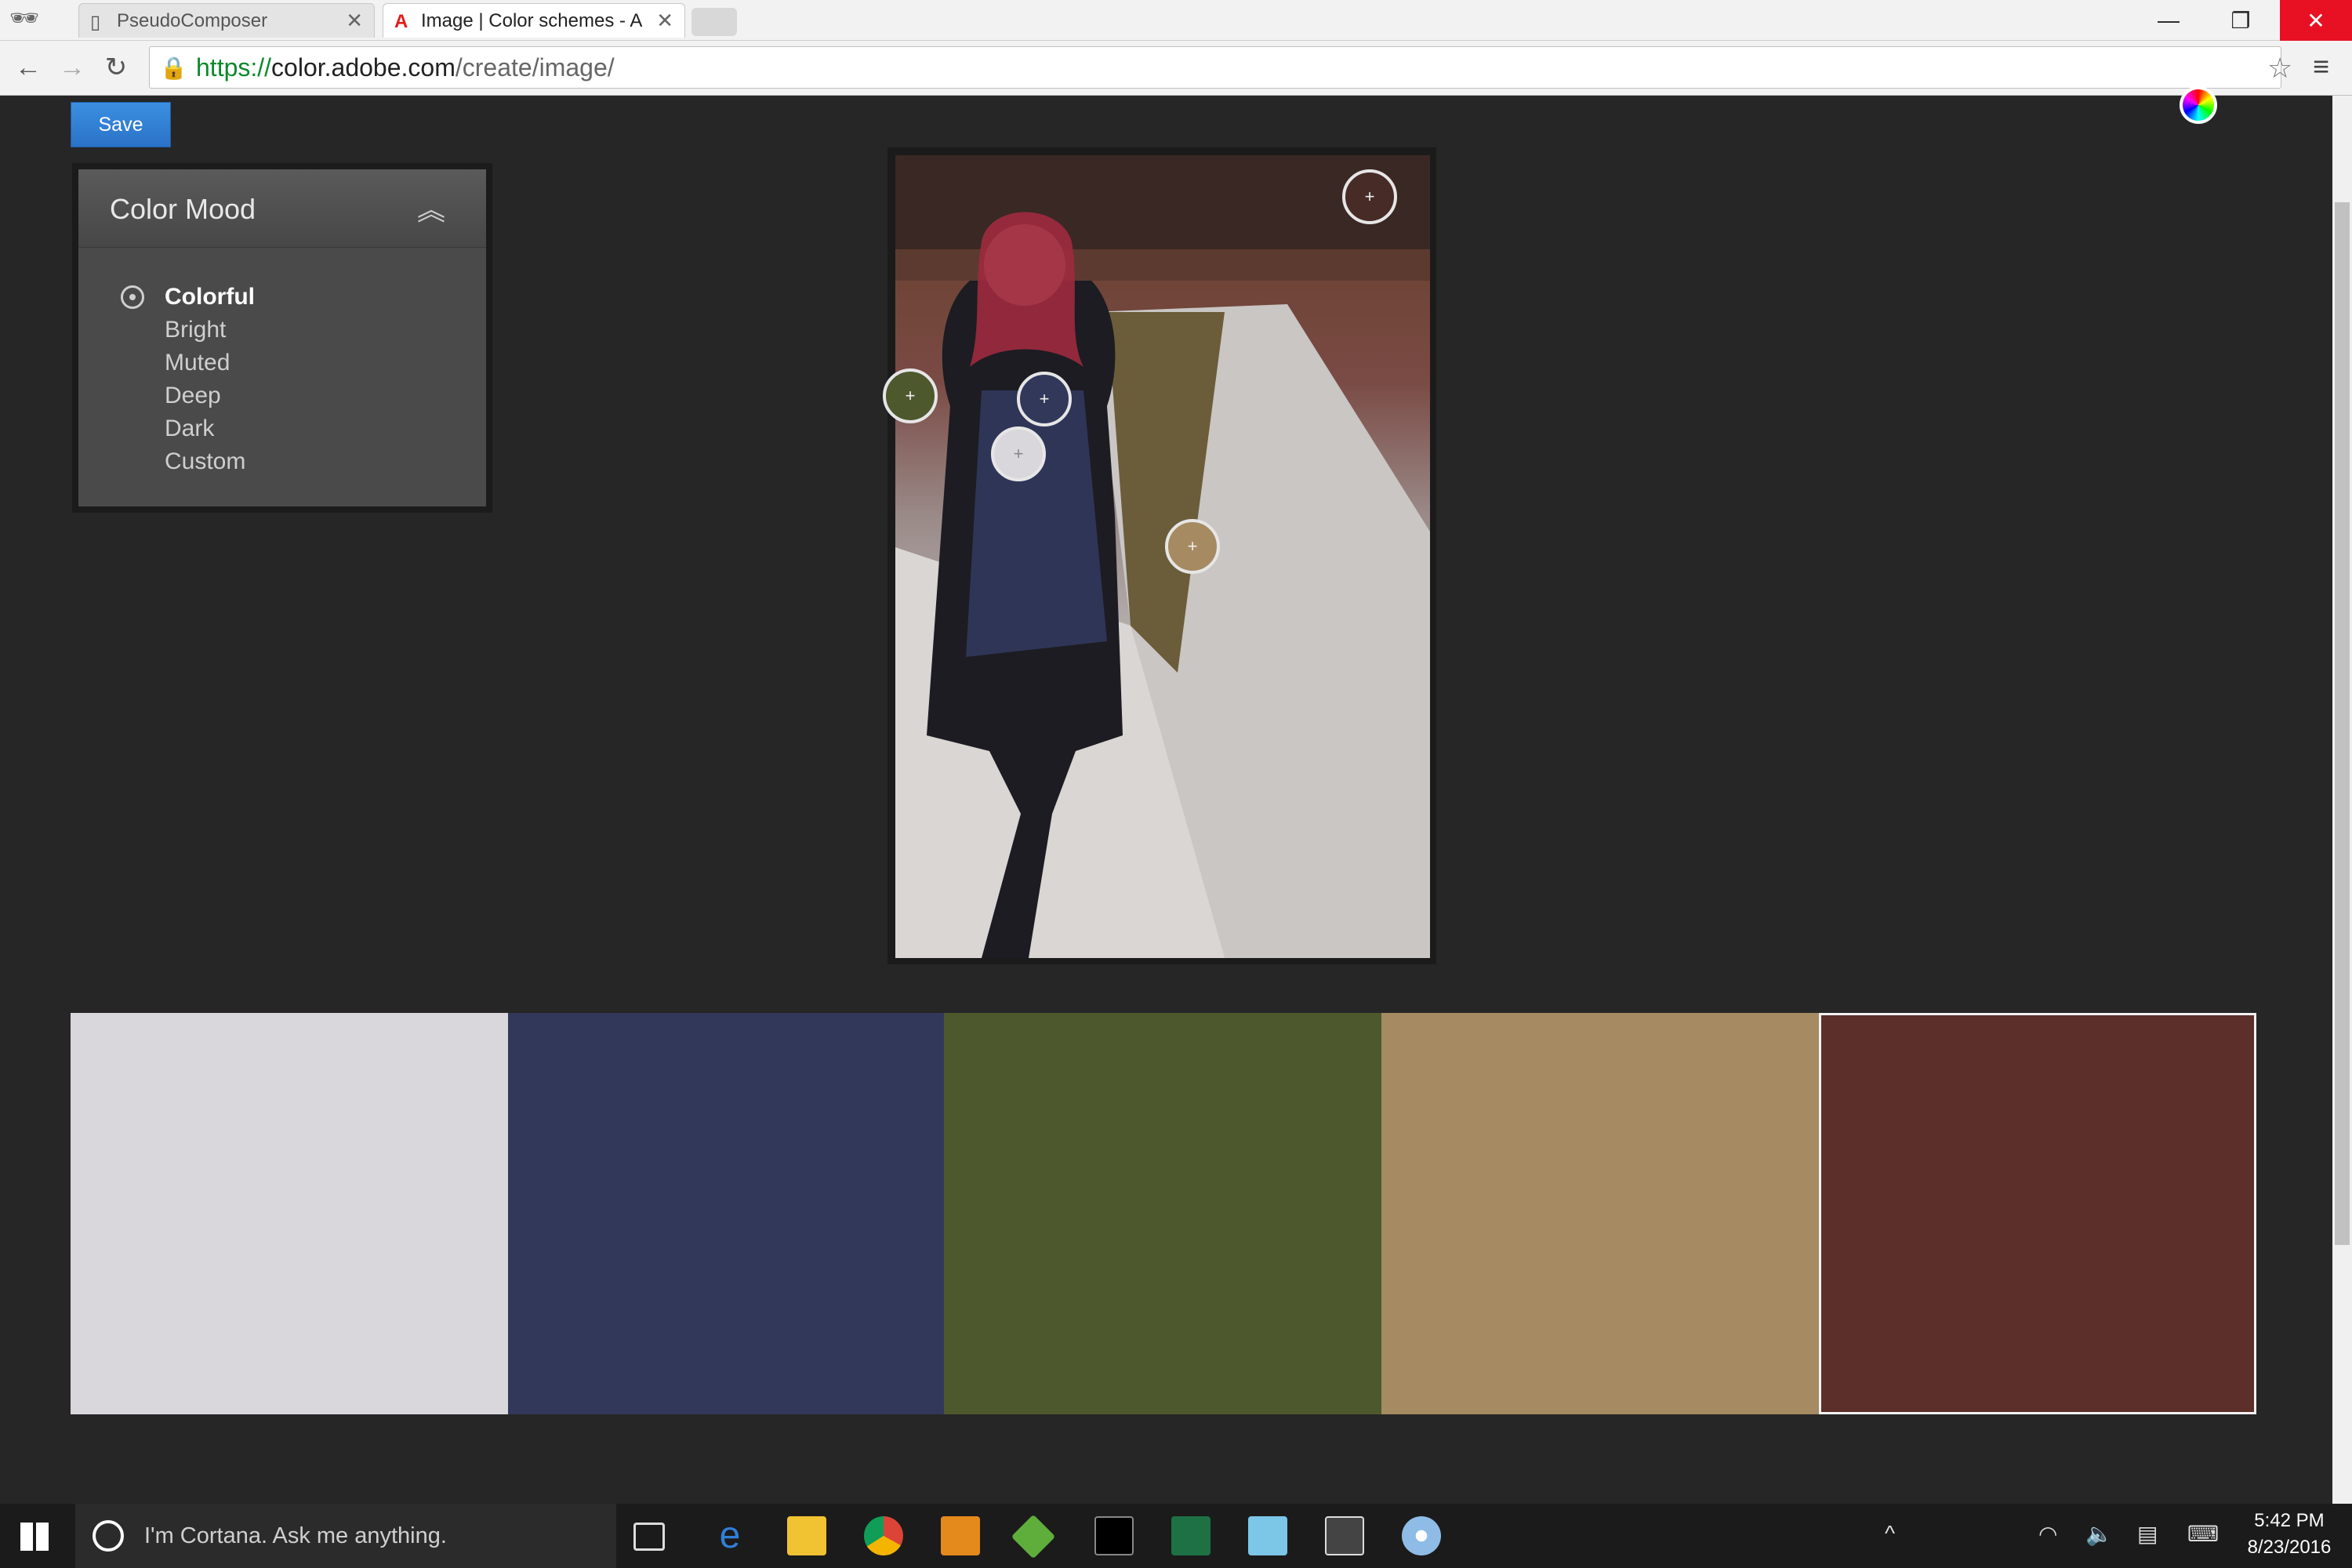 This screenshot has width=2352, height=1568. What do you see at coordinates (2241, 20) in the screenshot?
I see `restore-button: ❐` at bounding box center [2241, 20].